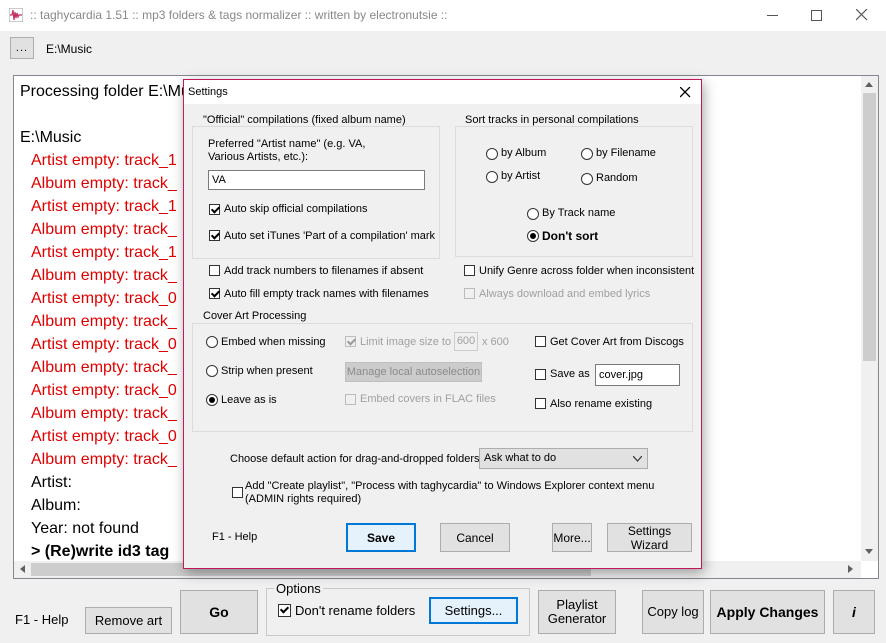 The width and height of the screenshot is (886, 643). Describe the element at coordinates (533, 214) in the screenshot. I see `by-track-name-radio` at that location.